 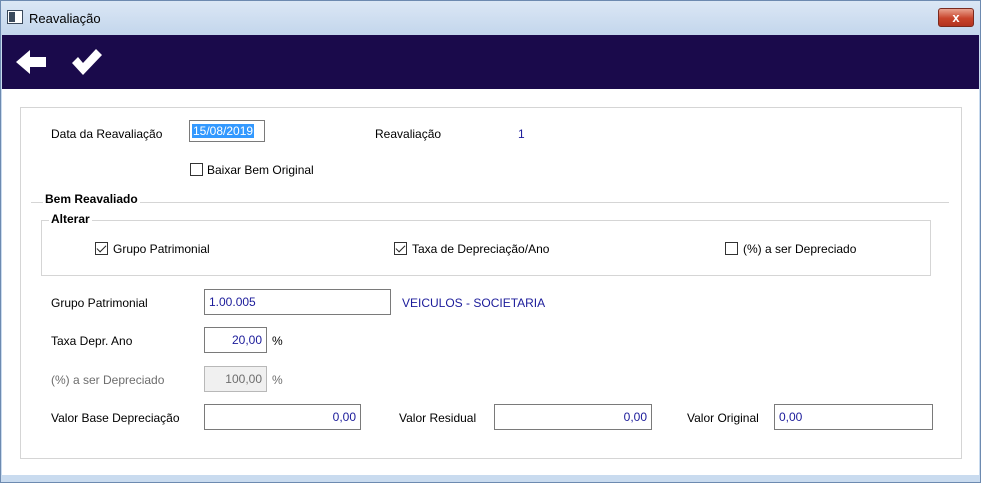 I want to click on bem-reavaliado-title: Bem Reavaliado, so click(x=91, y=199).